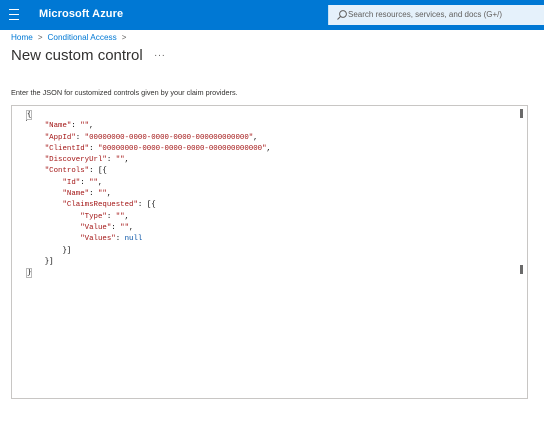  I want to click on code-line: "Id": "",, so click(82, 182).